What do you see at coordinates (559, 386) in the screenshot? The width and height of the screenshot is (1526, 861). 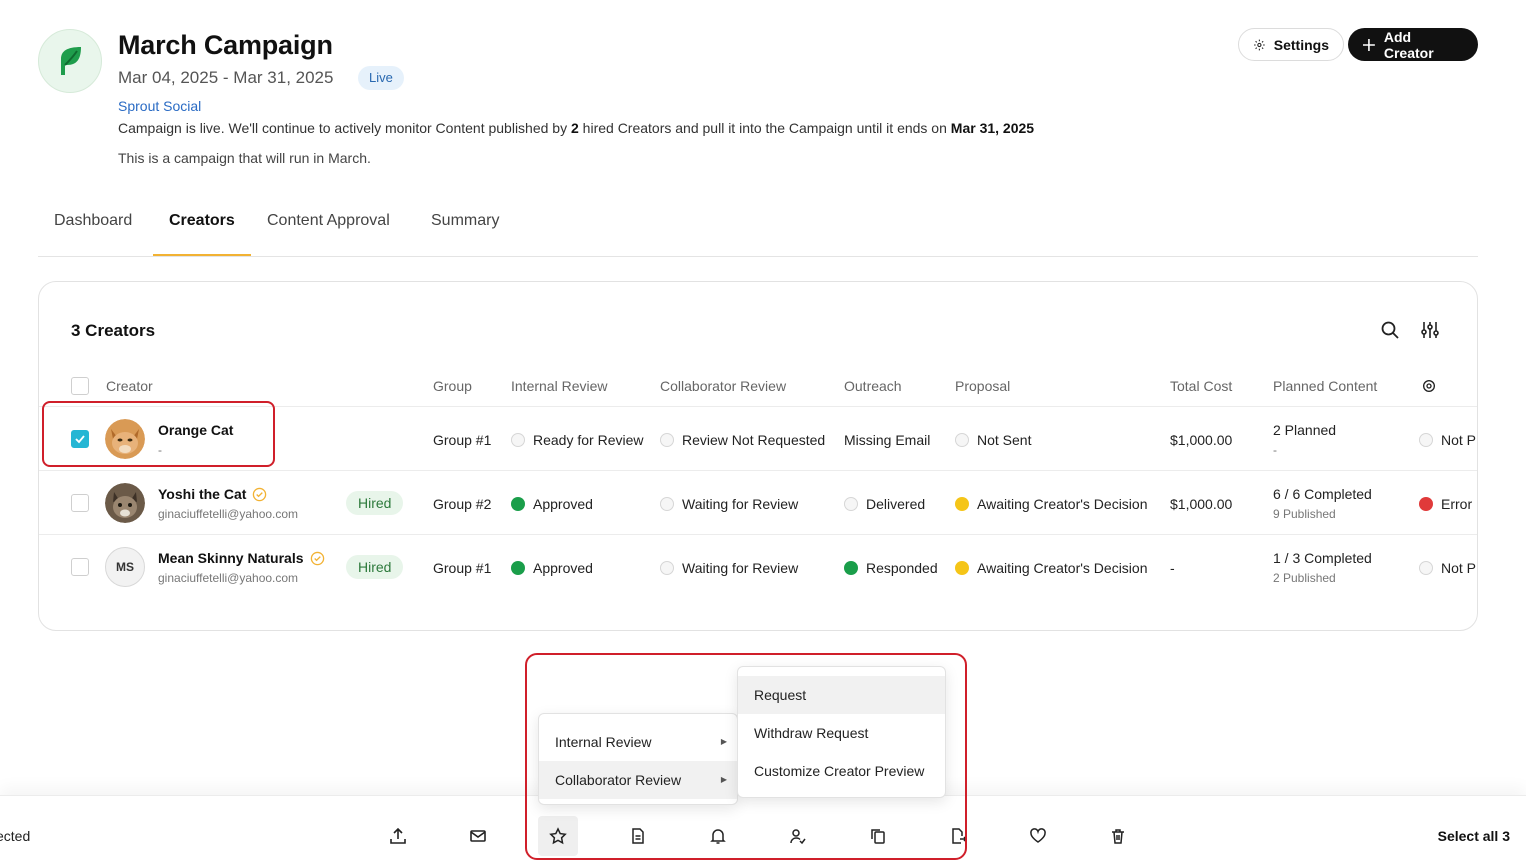 I see `column-header-internal-review: Internal Review` at bounding box center [559, 386].